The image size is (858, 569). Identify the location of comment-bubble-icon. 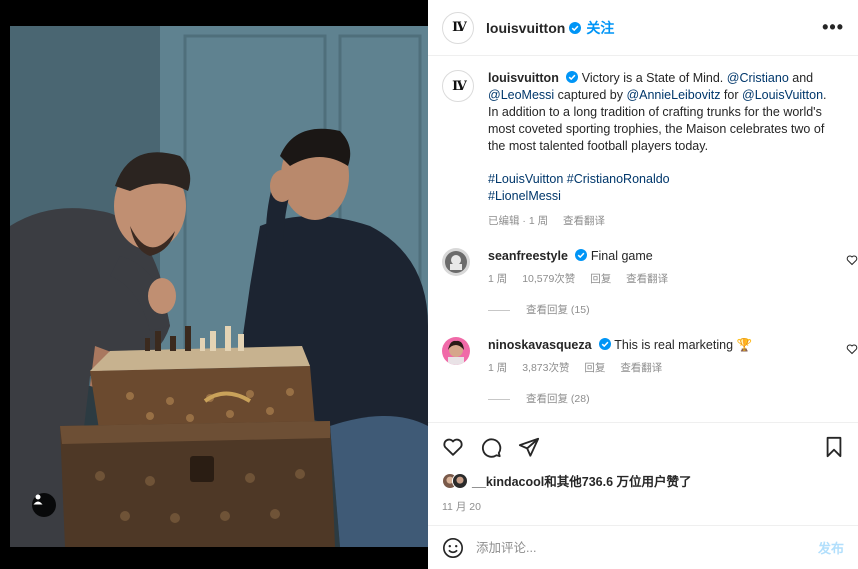
(492, 448).